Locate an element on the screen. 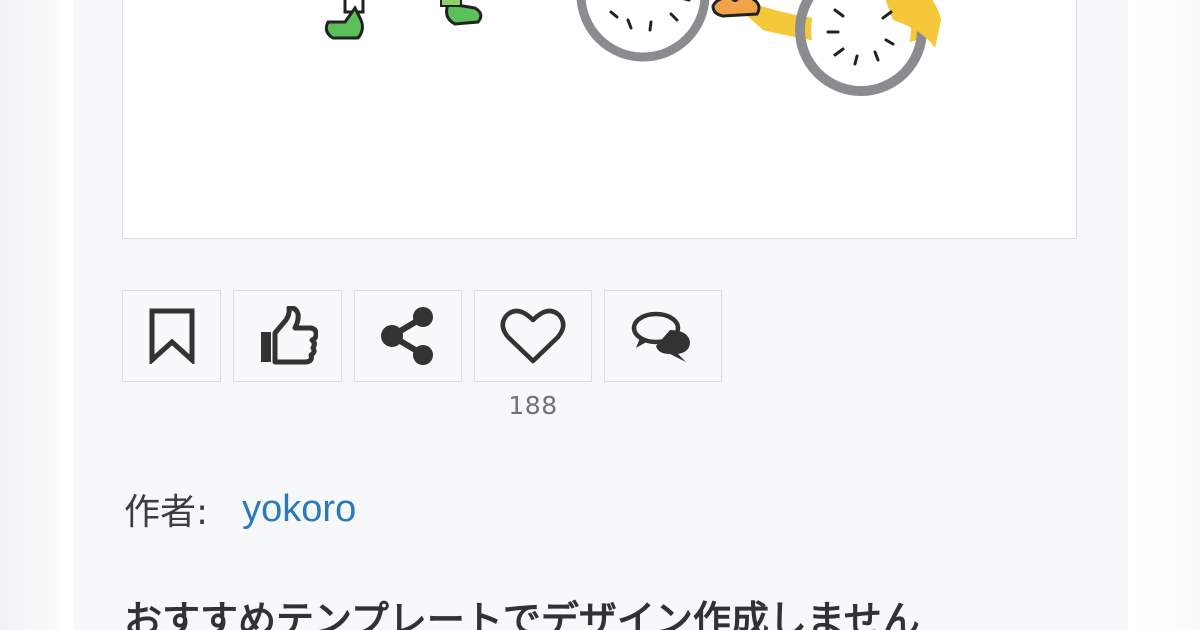  share-icon is located at coordinates (407, 336).